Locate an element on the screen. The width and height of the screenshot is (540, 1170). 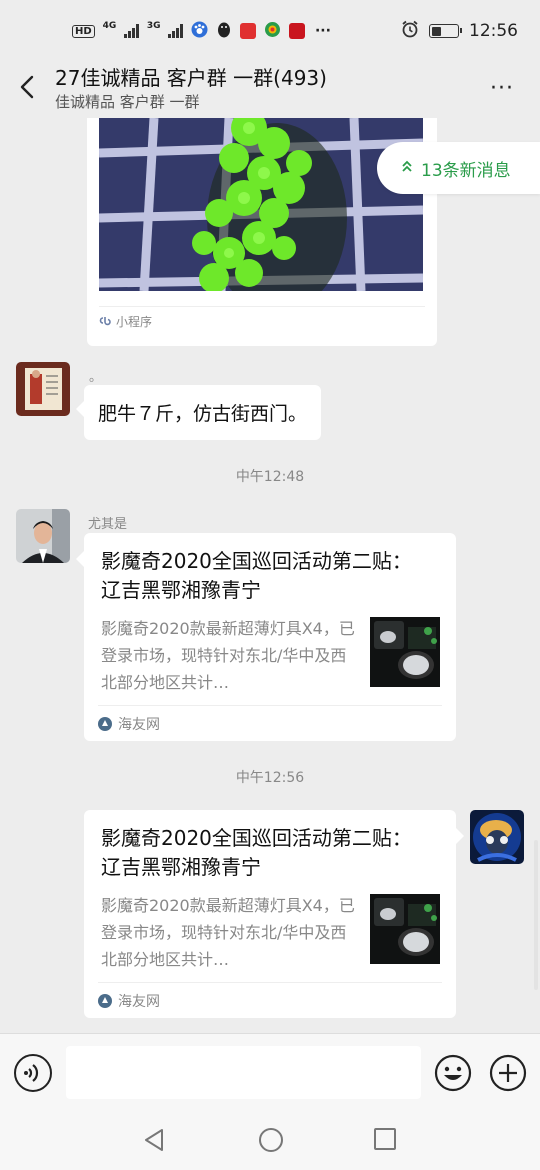
new-messages-button: 13条新消息 is located at coordinates (458, 168).